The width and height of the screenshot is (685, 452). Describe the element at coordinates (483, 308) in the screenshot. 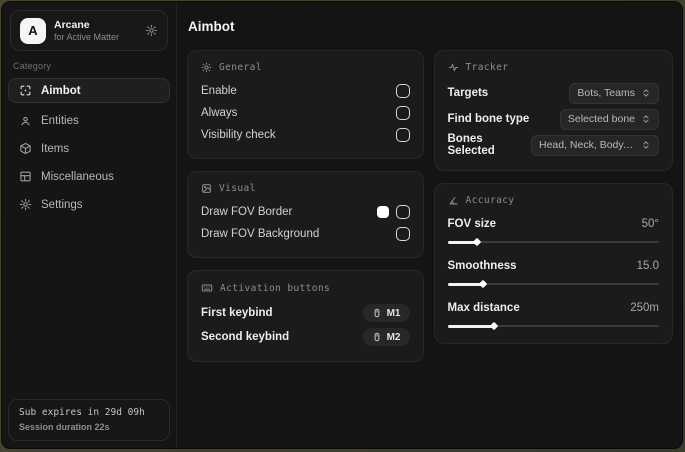

I see `setting-label: Max distance` at that location.